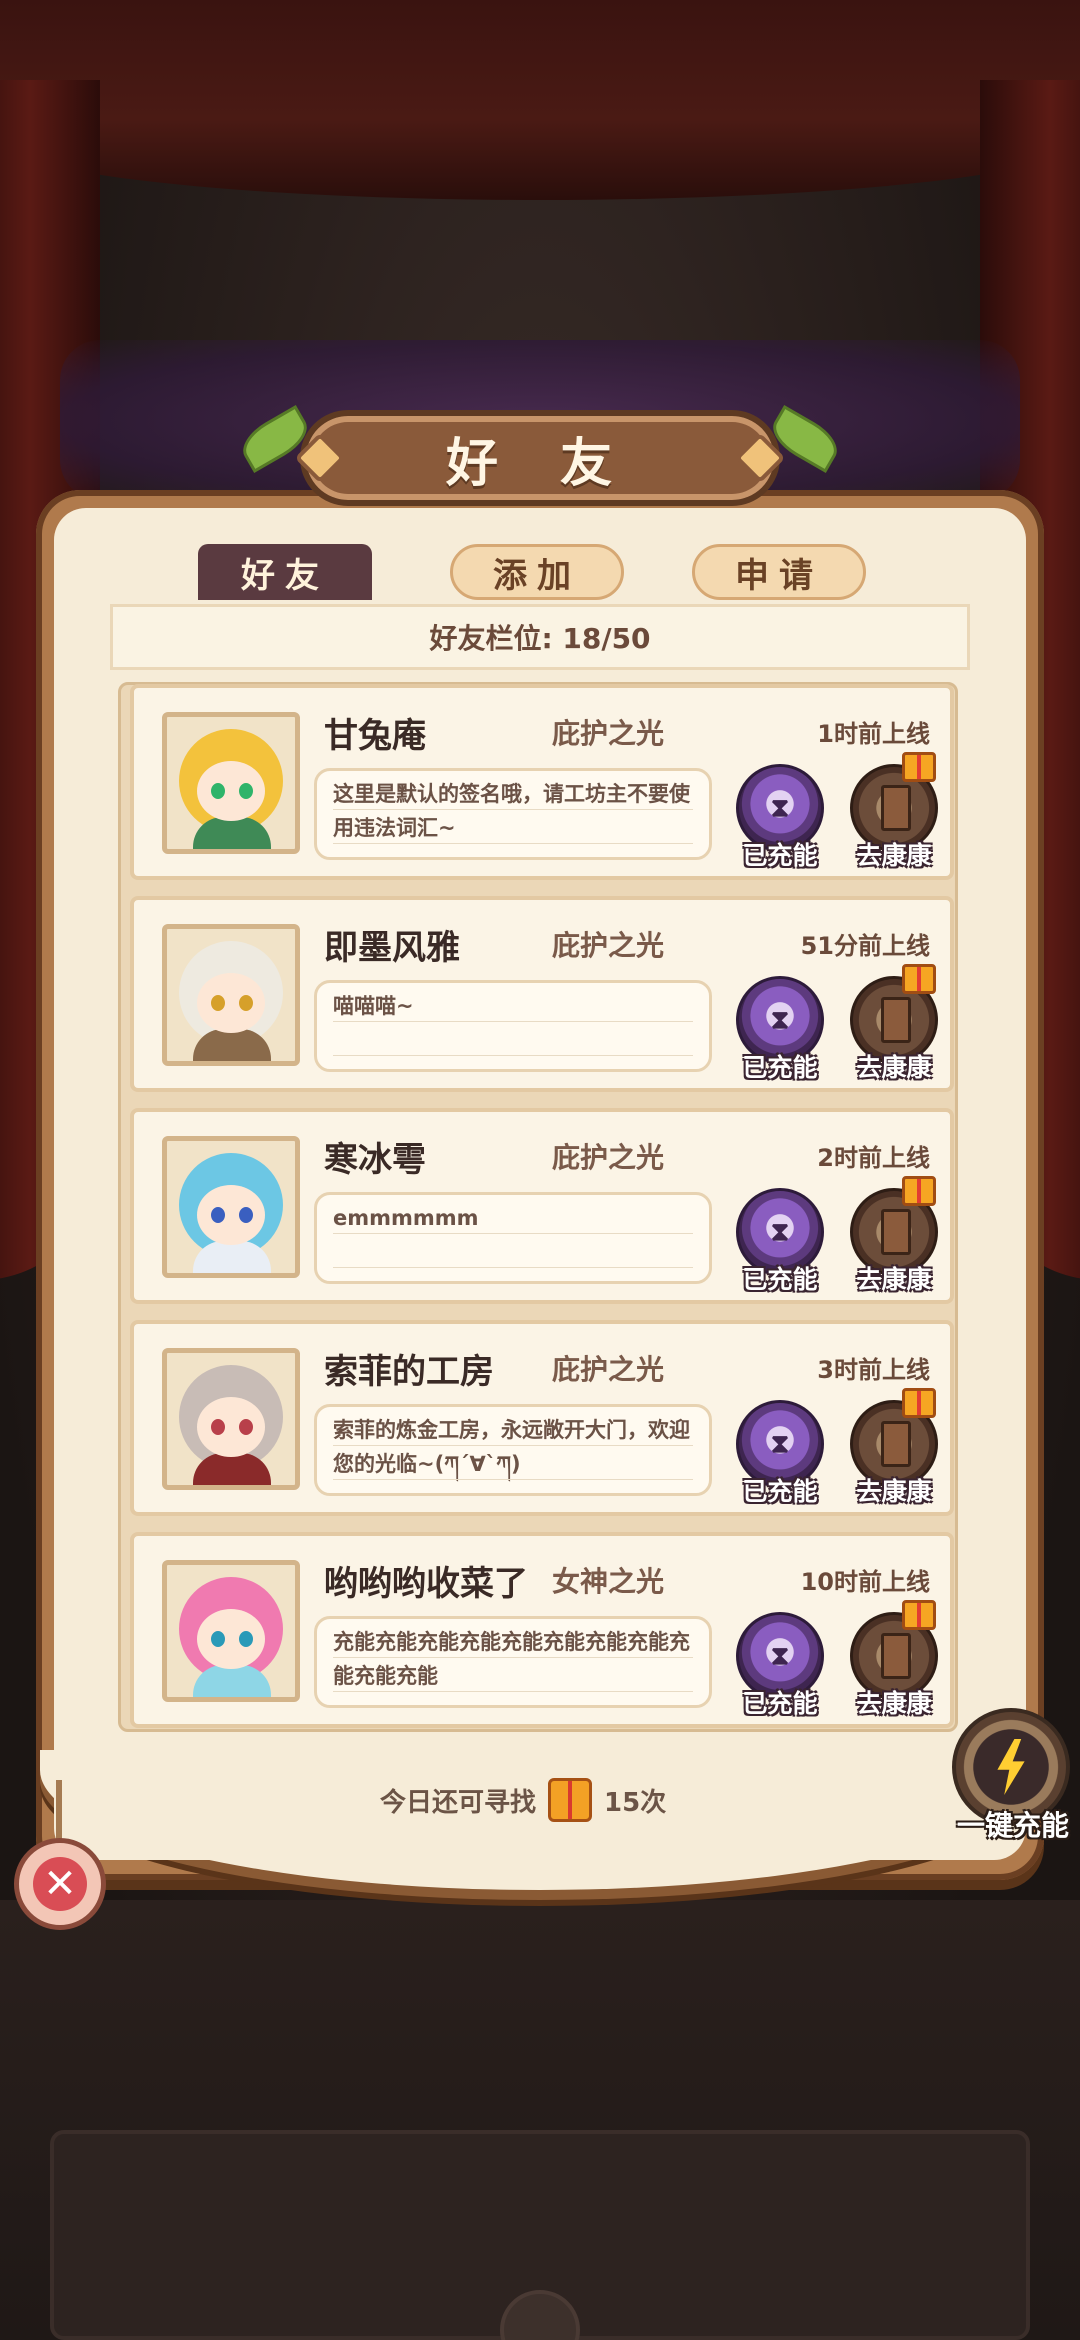 The image size is (1080, 2340). I want to click on friend-card: 即墨风雅 庇护之光 51分前上线 喵喵喵~ ⧗ 已充能 去康康, so click(542, 994).